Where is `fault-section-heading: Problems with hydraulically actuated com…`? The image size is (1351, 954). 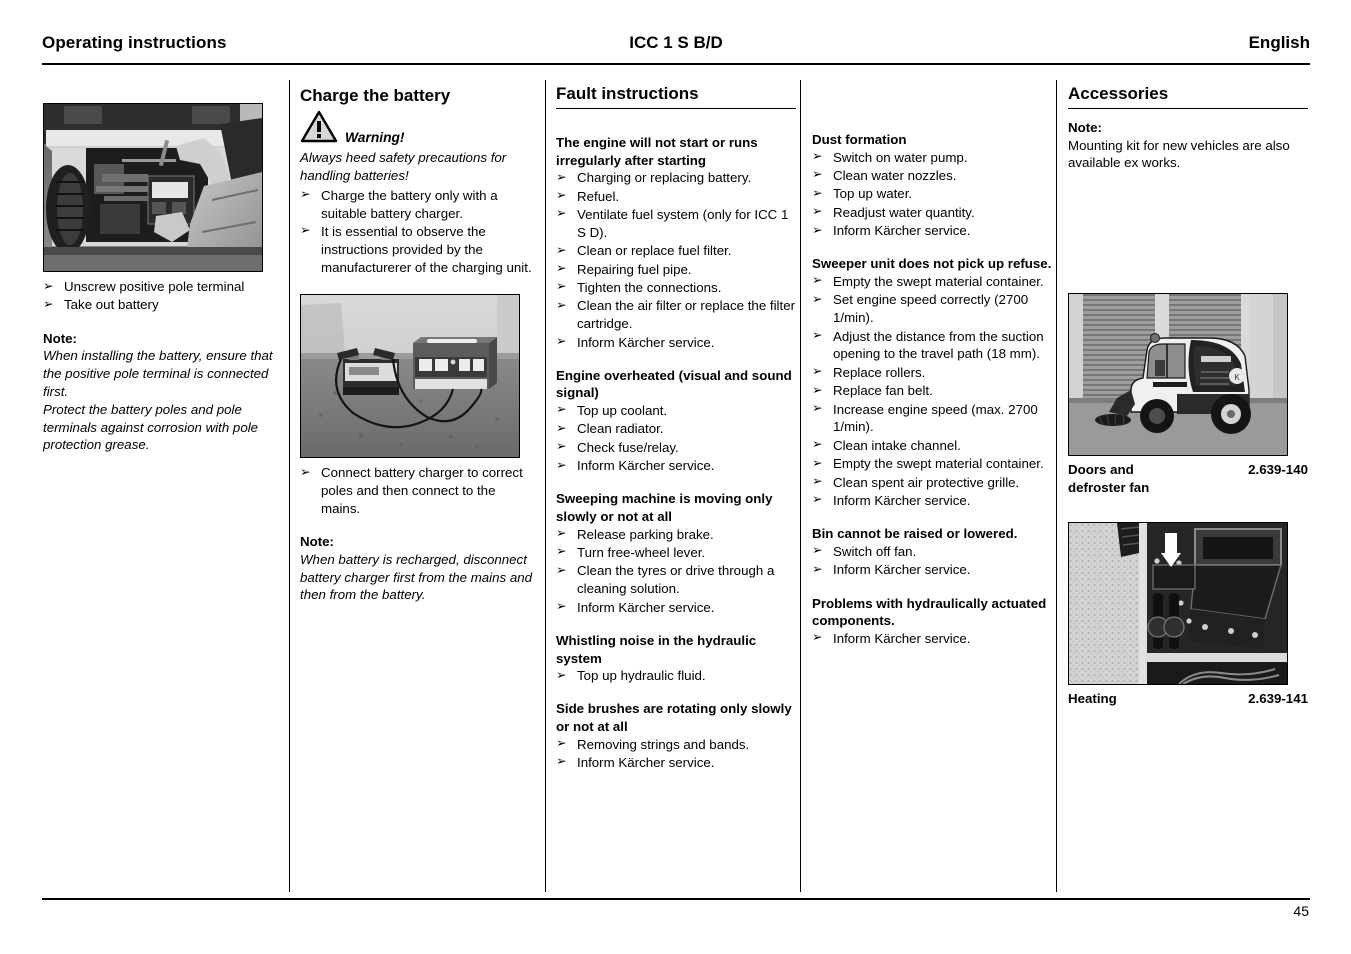 fault-section-heading: Problems with hydraulically actuated com… is located at coordinates (929, 612).